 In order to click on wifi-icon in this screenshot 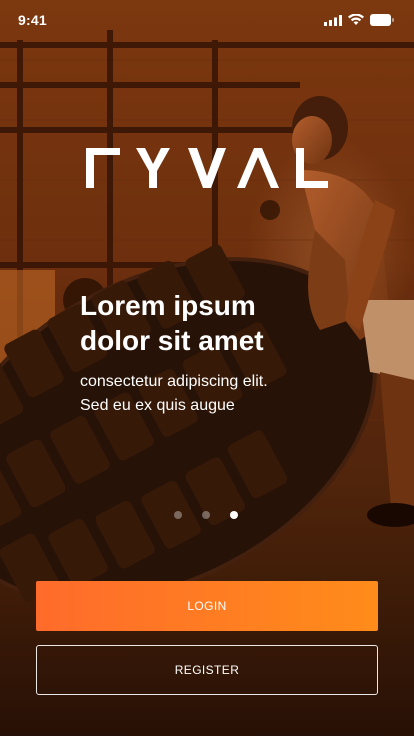, I will do `click(356, 20)`.